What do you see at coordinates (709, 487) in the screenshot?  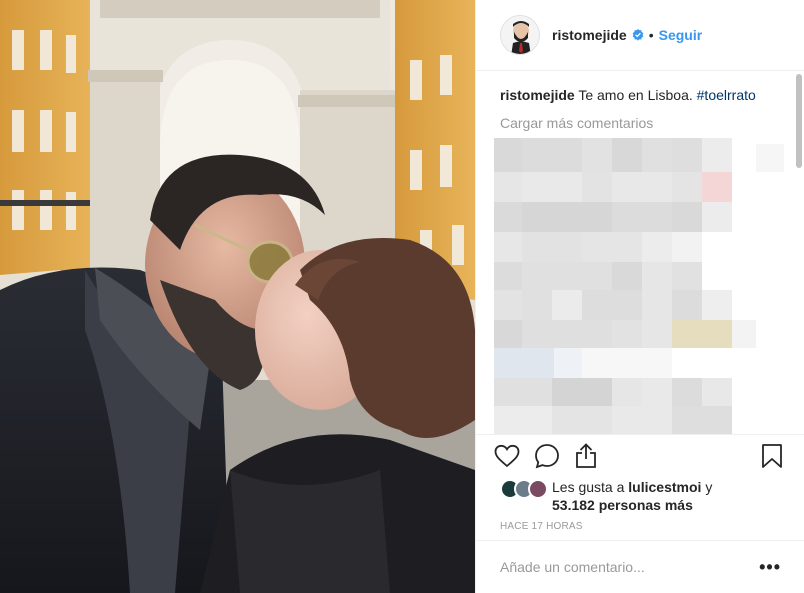 I see `likes-conjunction: y` at bounding box center [709, 487].